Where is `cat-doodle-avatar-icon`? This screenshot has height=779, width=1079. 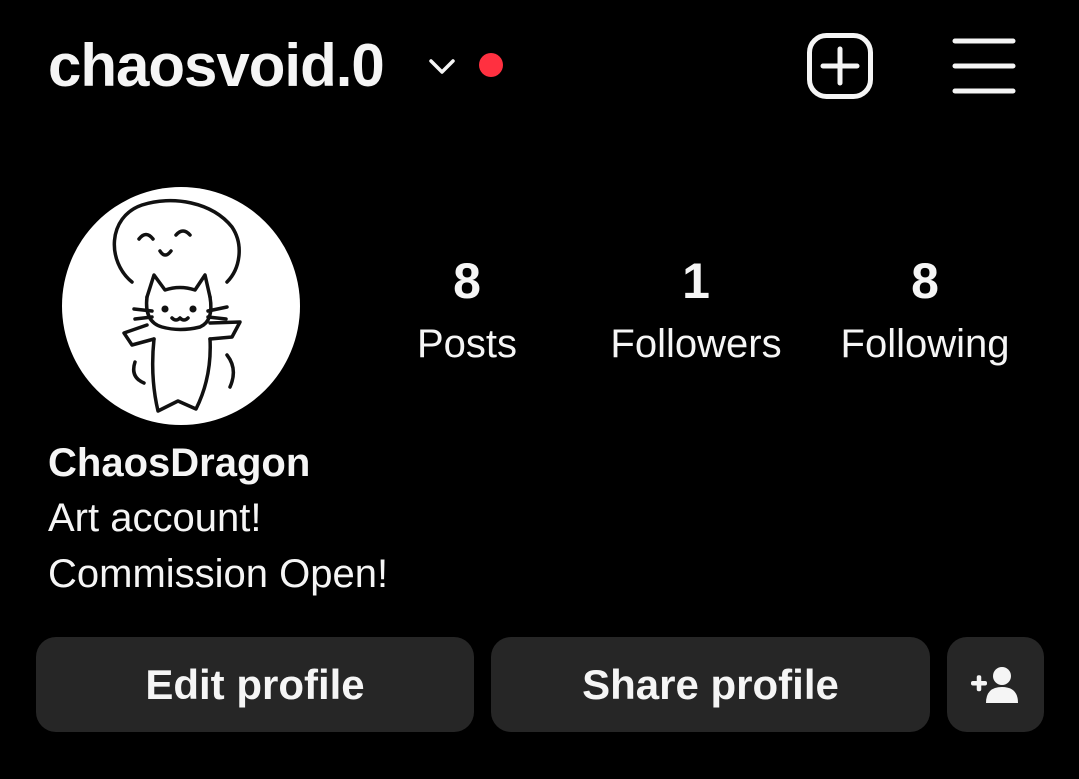
cat-doodle-avatar-icon is located at coordinates (177, 305).